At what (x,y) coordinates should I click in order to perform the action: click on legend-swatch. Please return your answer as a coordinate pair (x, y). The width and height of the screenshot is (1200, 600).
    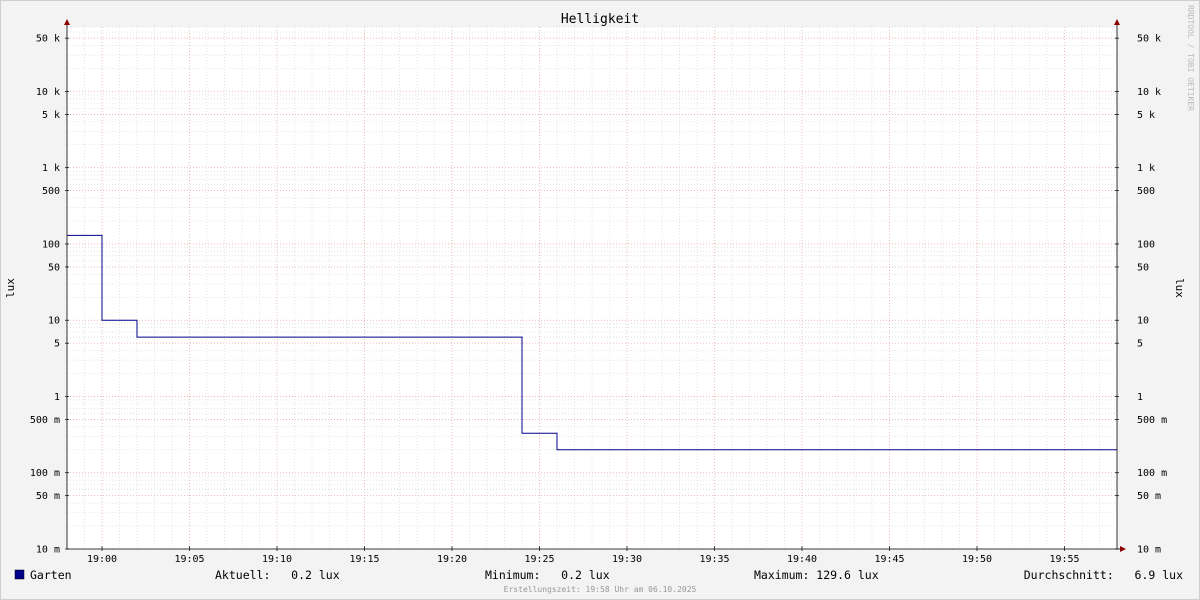
    Looking at the image, I should click on (19, 574).